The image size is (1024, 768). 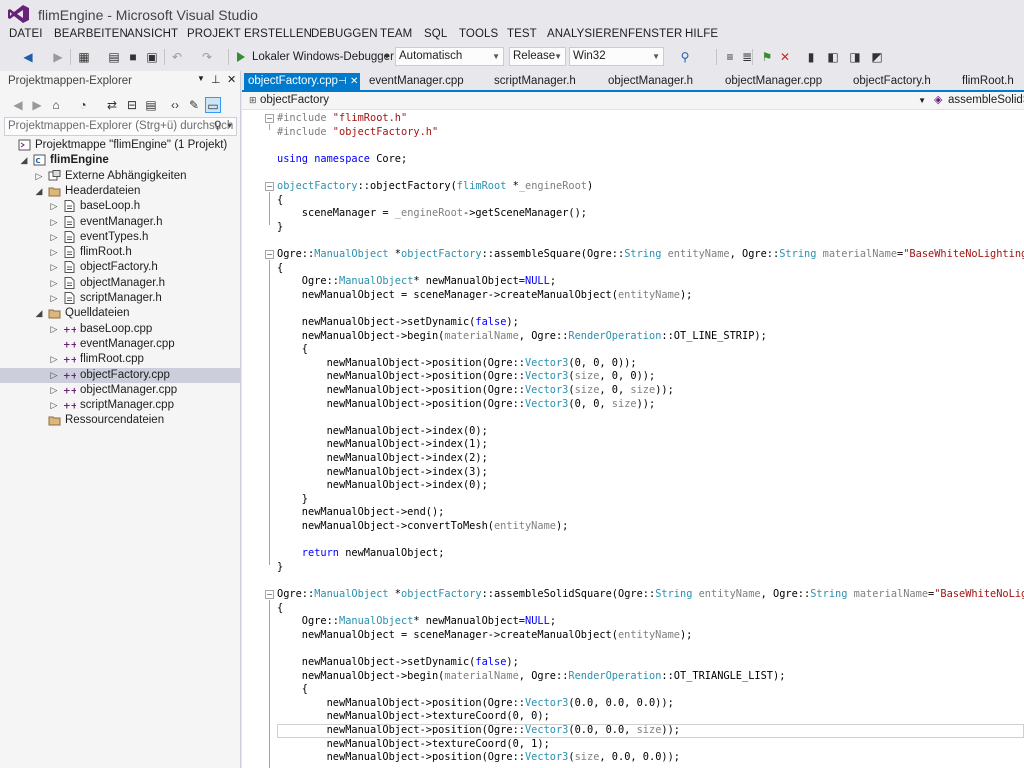 I want to click on start-debugging-icon, so click(x=241, y=57).